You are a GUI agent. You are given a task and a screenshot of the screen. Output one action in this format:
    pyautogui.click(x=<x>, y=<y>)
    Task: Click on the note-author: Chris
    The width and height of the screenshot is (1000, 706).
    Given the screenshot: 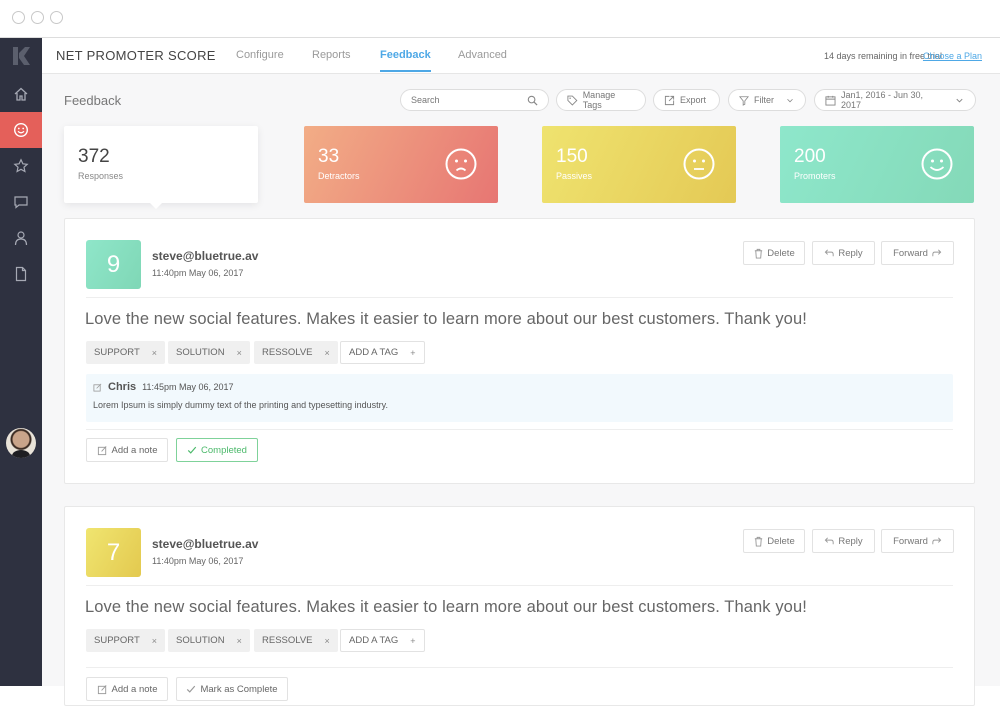 What is the action you would take?
    pyautogui.click(x=122, y=387)
    